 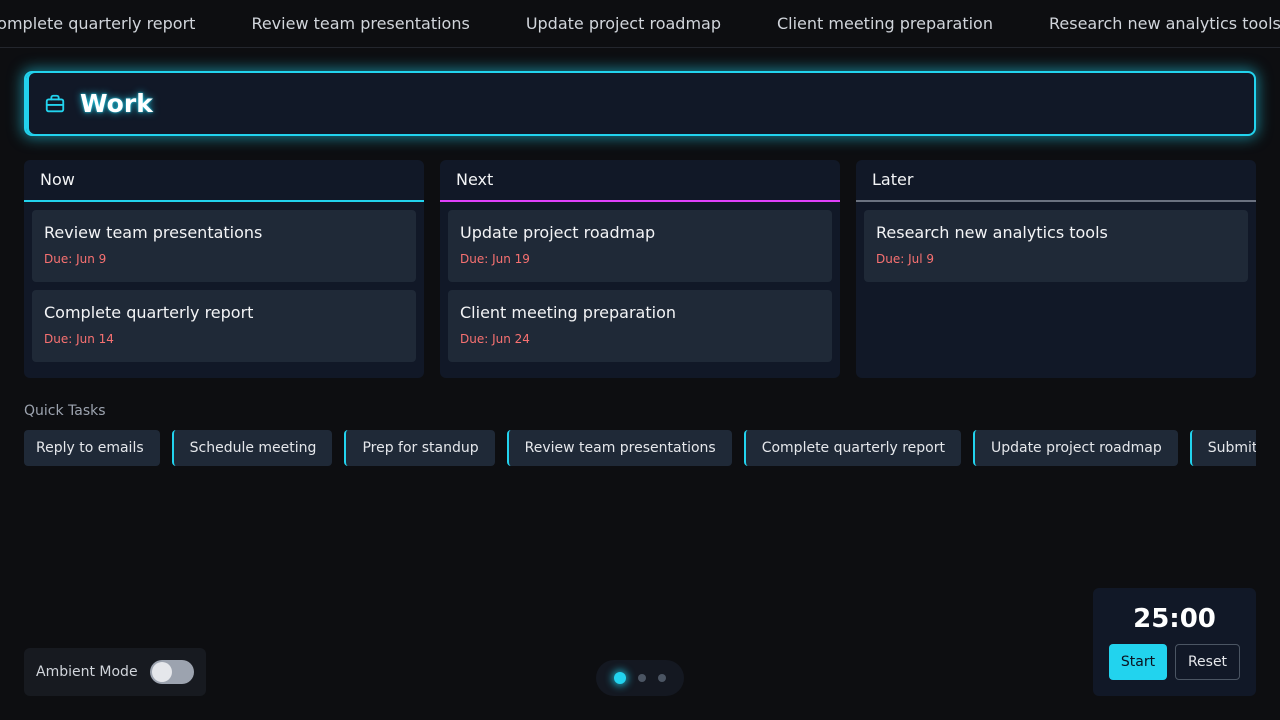 What do you see at coordinates (1174, 619) in the screenshot?
I see `timer-display: 25:00` at bounding box center [1174, 619].